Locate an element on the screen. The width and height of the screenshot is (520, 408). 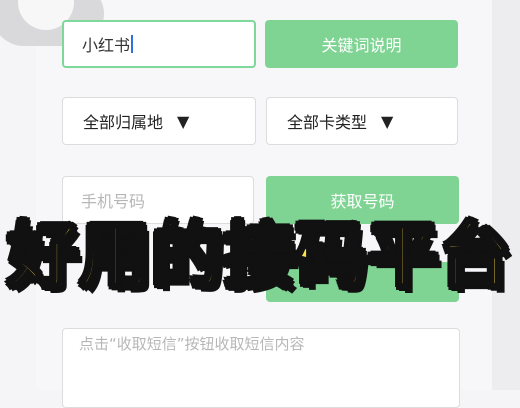
keyword-input: 小红书 is located at coordinates (159, 44).